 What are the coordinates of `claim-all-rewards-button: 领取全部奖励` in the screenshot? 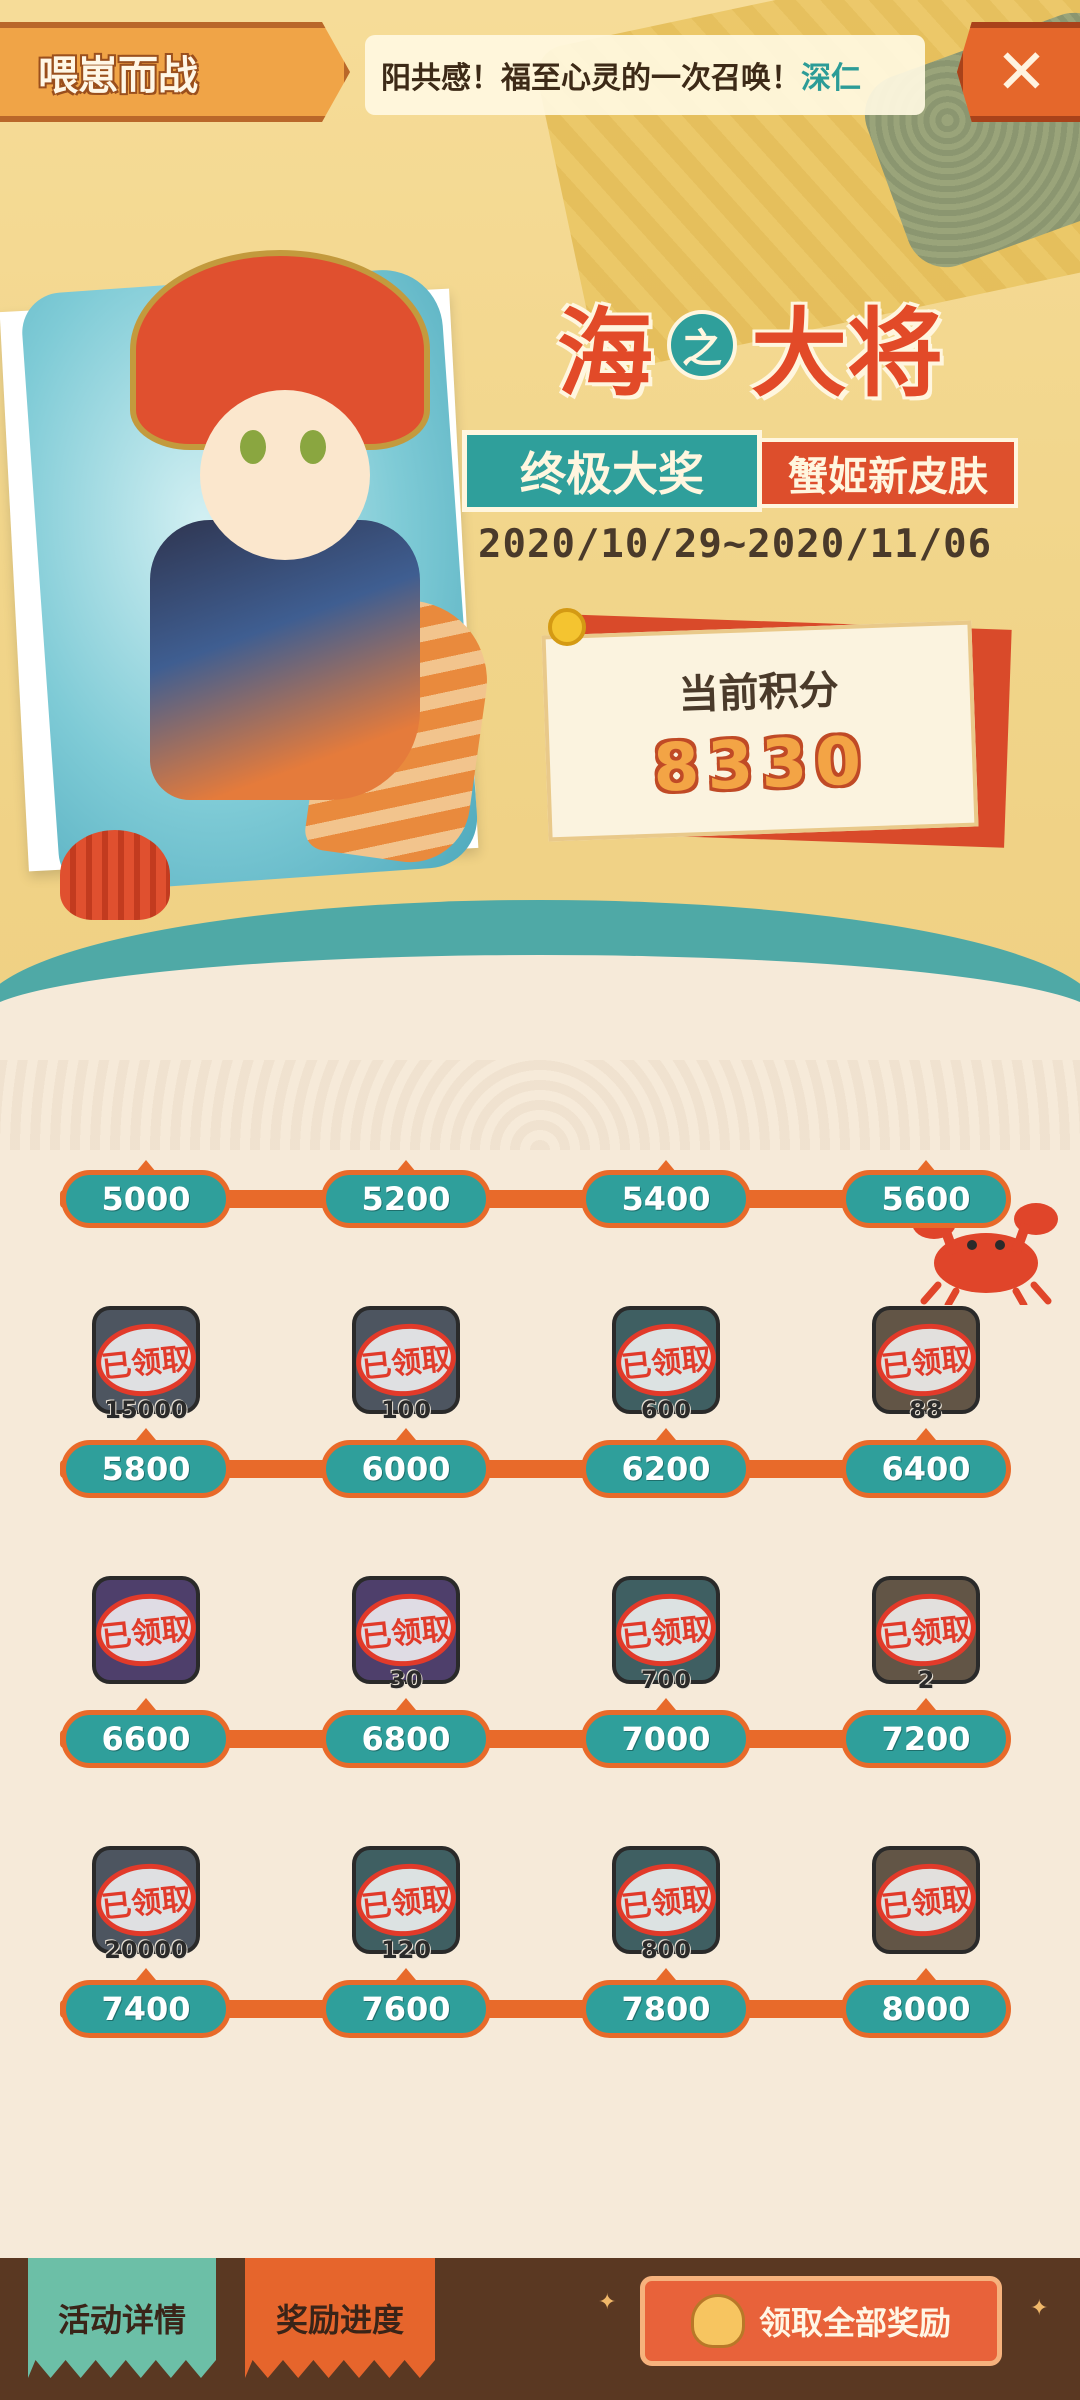 It's located at (821, 2321).